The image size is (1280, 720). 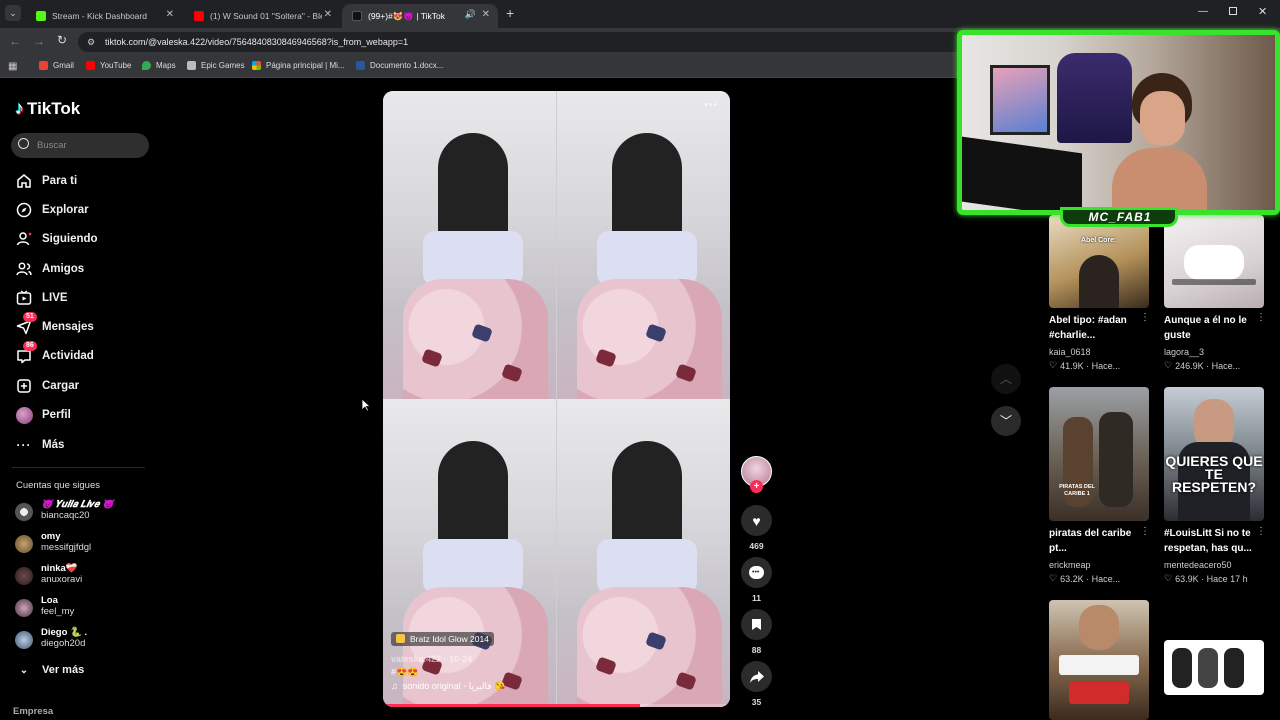 What do you see at coordinates (711, 104) in the screenshot?
I see `video-more-icon: ···` at bounding box center [711, 104].